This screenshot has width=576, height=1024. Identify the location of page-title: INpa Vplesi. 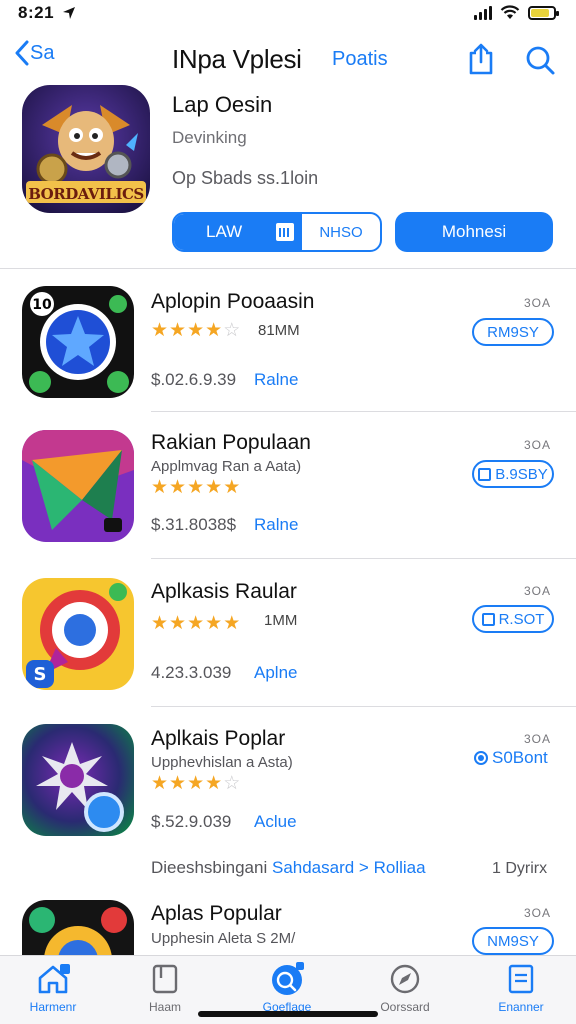
(237, 59).